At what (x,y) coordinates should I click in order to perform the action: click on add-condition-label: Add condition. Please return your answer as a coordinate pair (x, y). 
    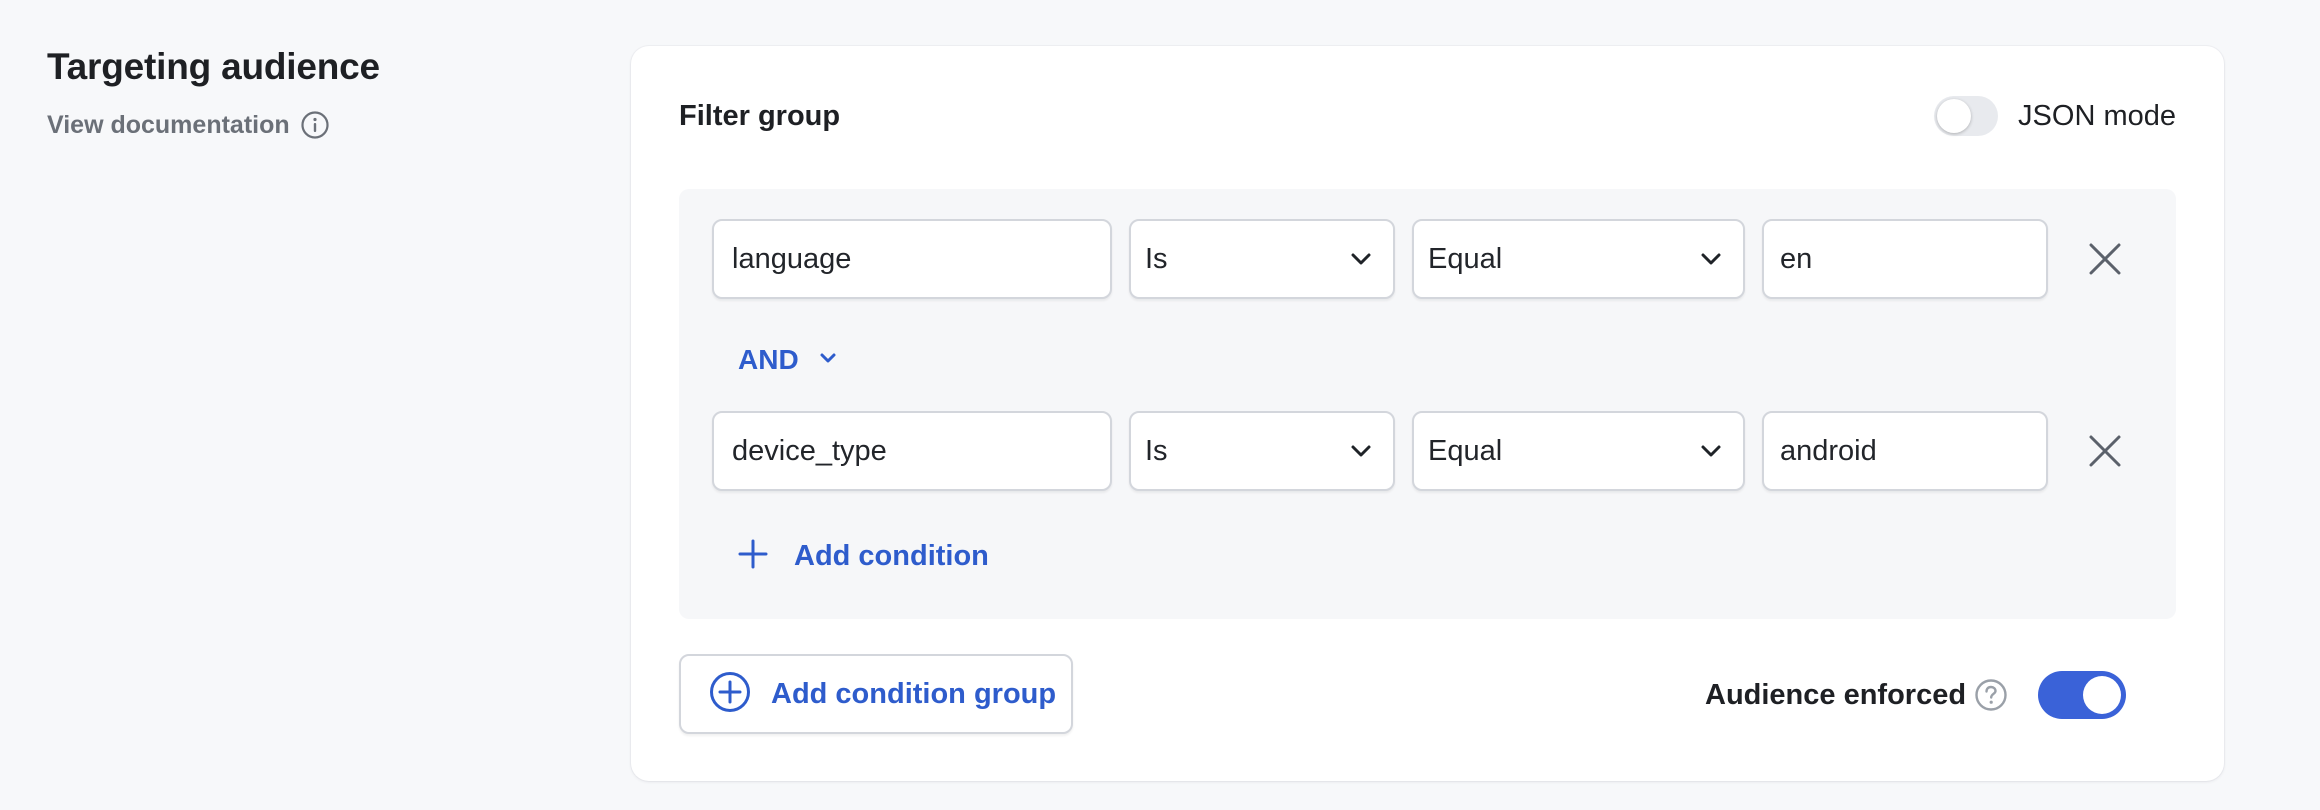
    Looking at the image, I should click on (891, 556).